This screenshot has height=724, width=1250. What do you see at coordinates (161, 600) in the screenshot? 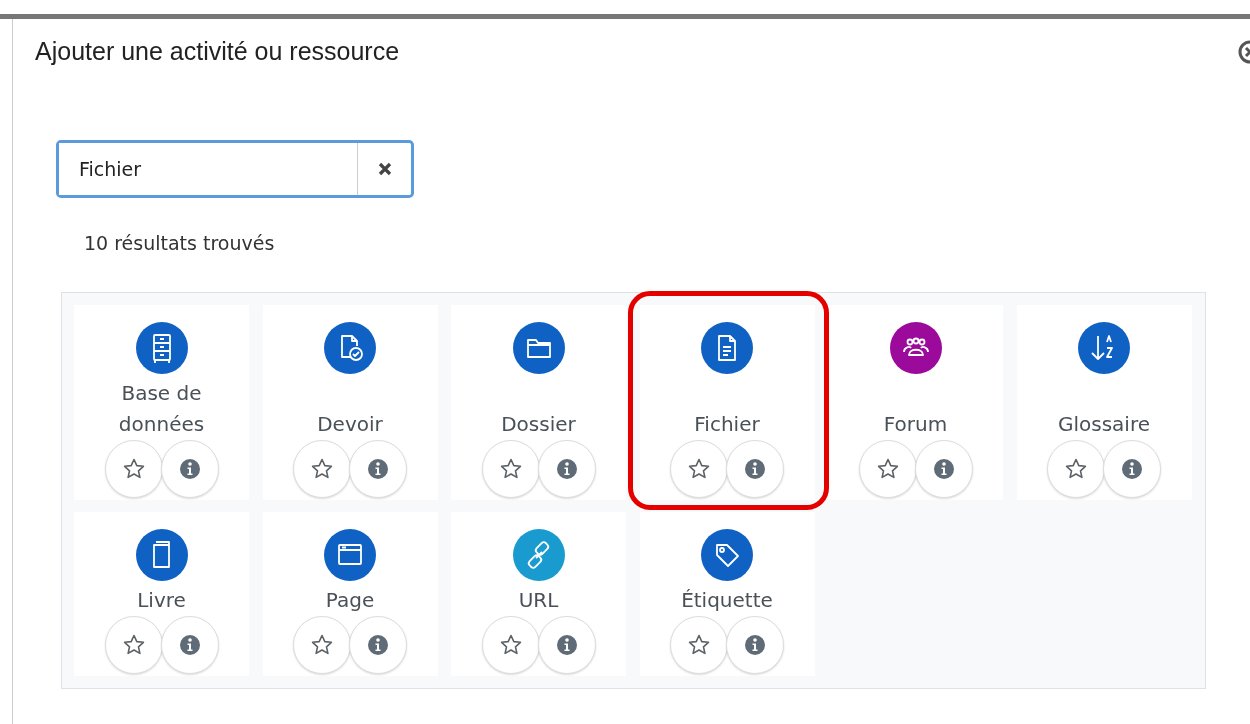
I see `activity-name: Livre` at bounding box center [161, 600].